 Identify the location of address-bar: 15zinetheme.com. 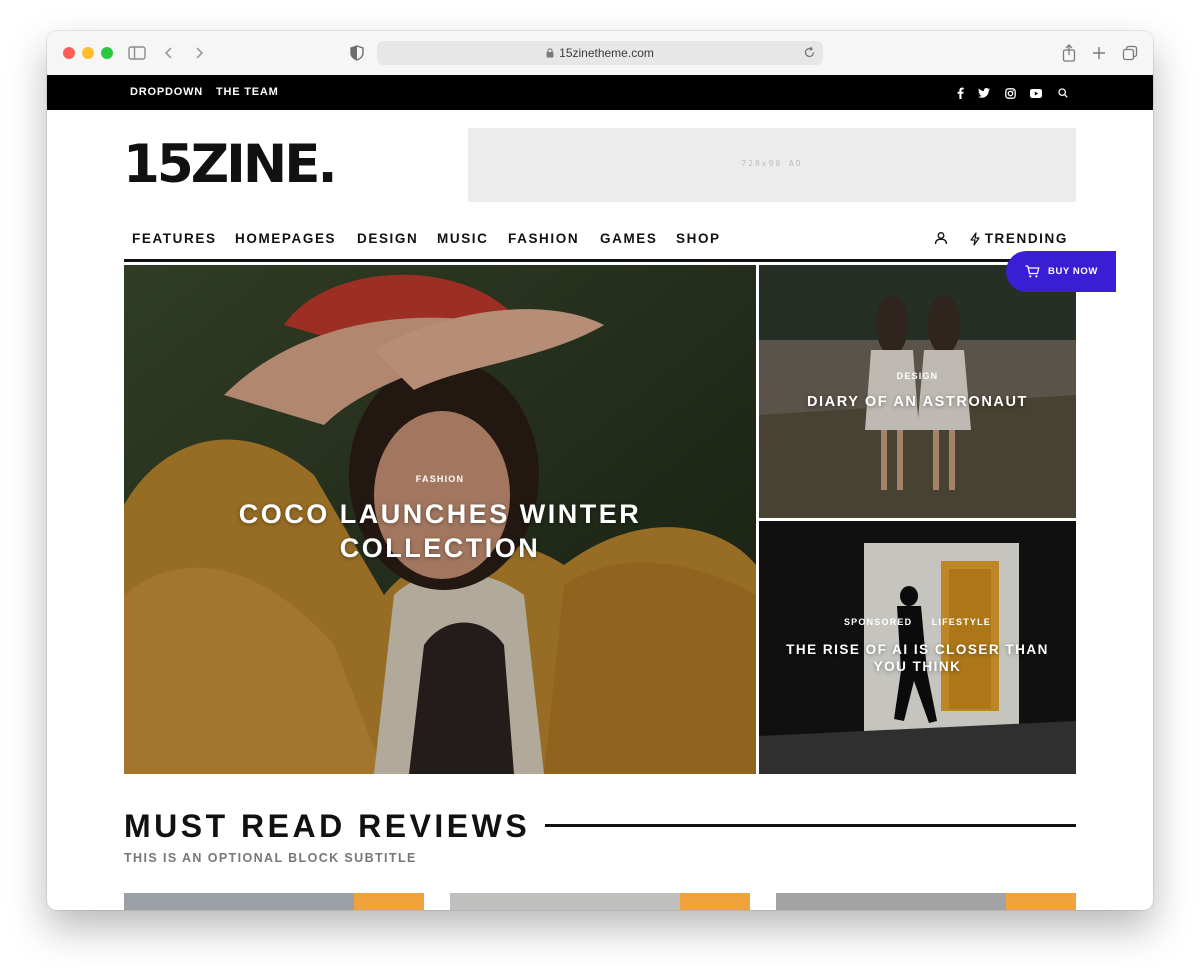
(600, 53).